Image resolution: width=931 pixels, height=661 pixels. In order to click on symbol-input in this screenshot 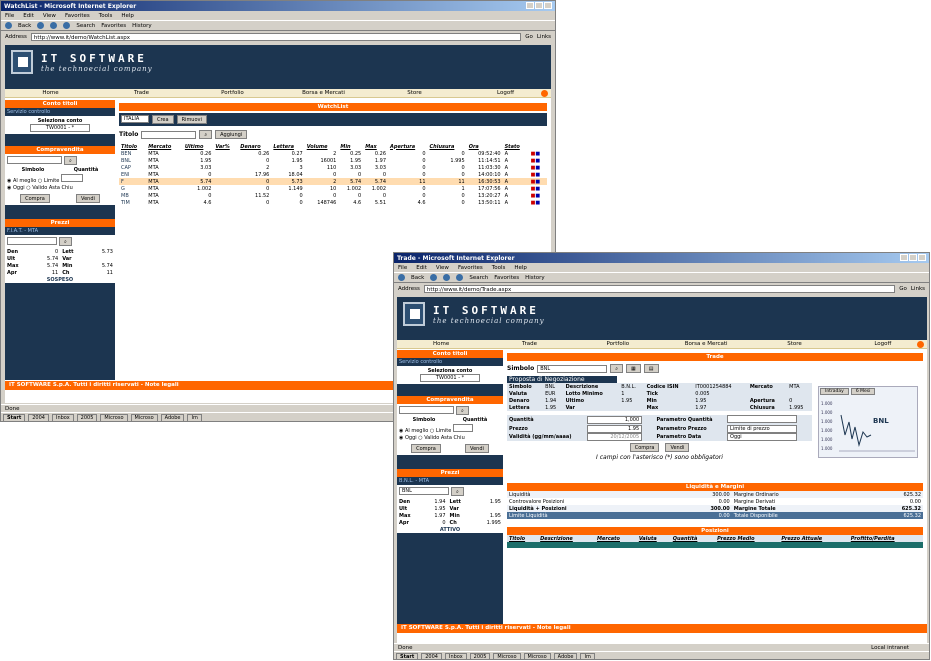, I will do `click(426, 410)`.